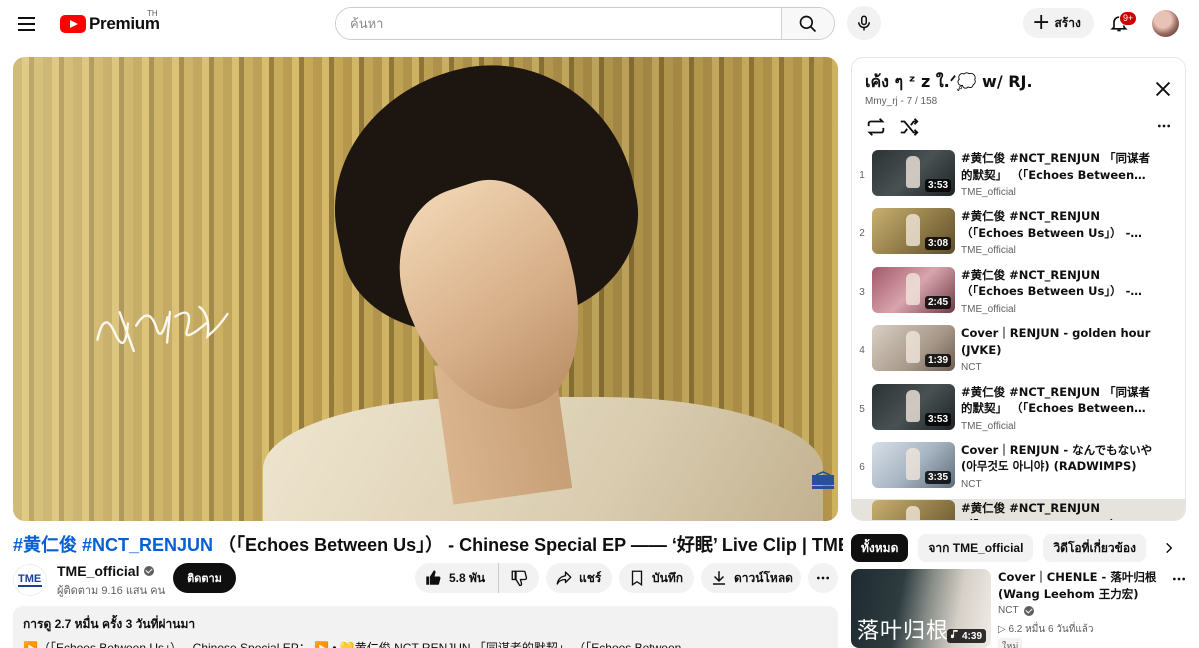 The image size is (1199, 648). What do you see at coordinates (876, 127) in the screenshot?
I see `loop-icon` at bounding box center [876, 127].